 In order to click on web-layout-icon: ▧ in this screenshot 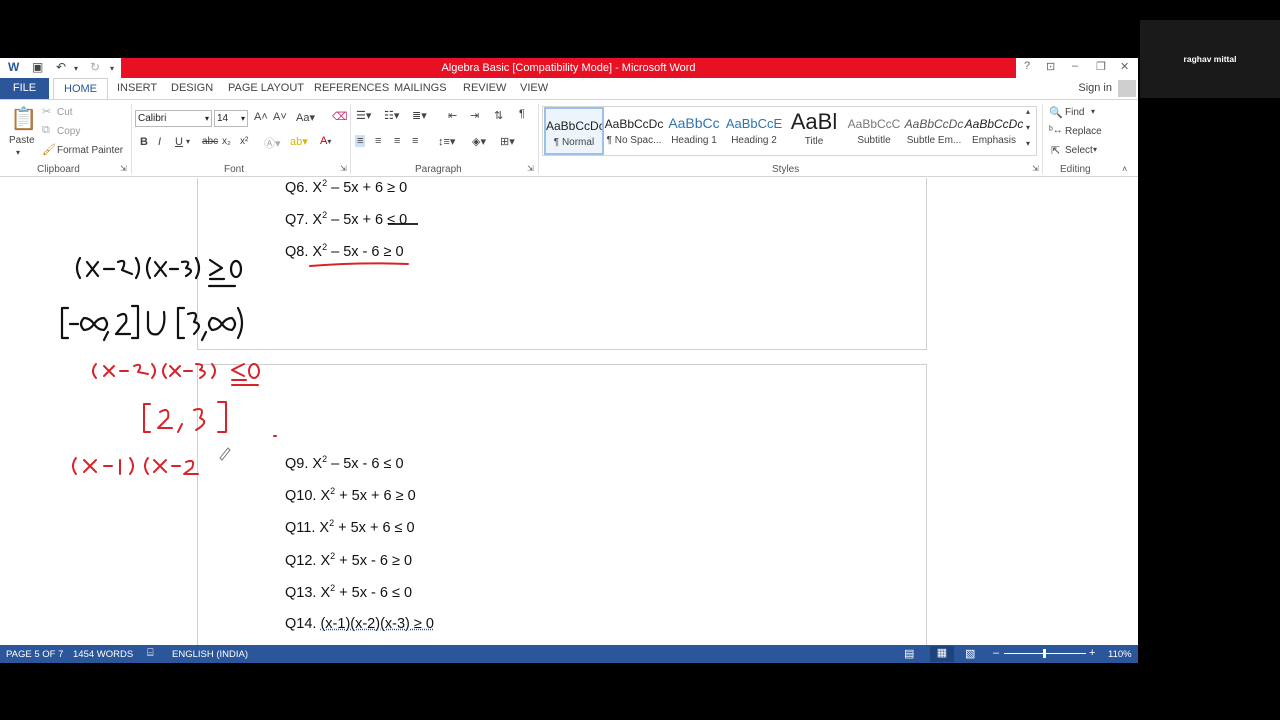, I will do `click(970, 653)`.